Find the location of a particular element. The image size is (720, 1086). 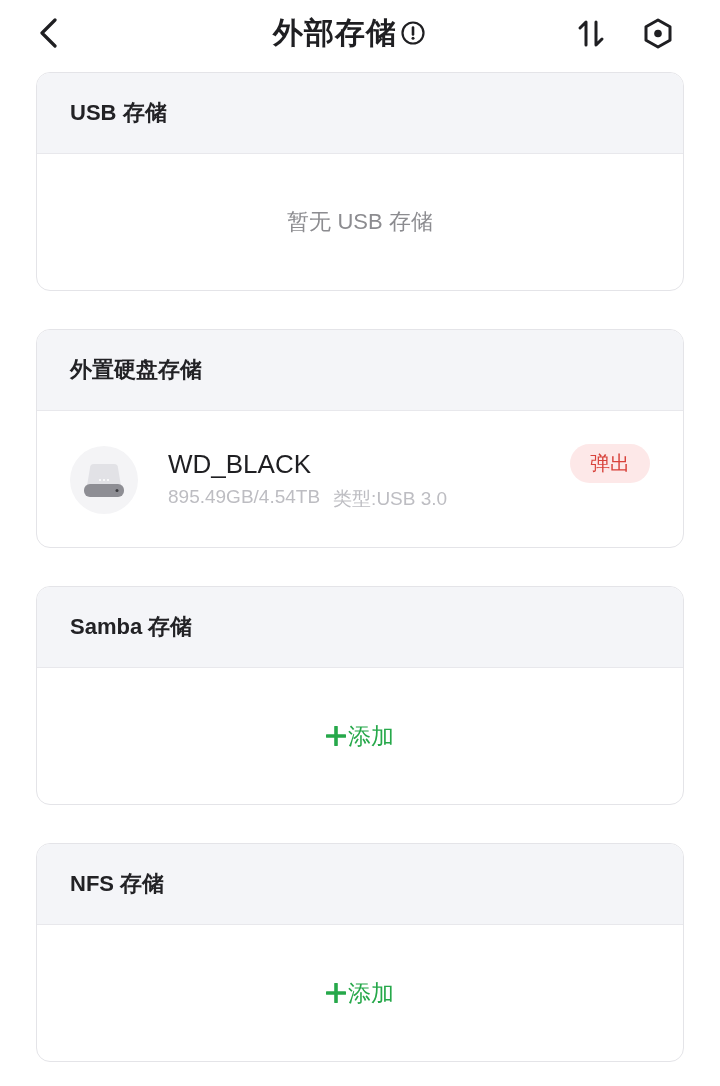

section-title: 外置硬盘存储 is located at coordinates (136, 370).